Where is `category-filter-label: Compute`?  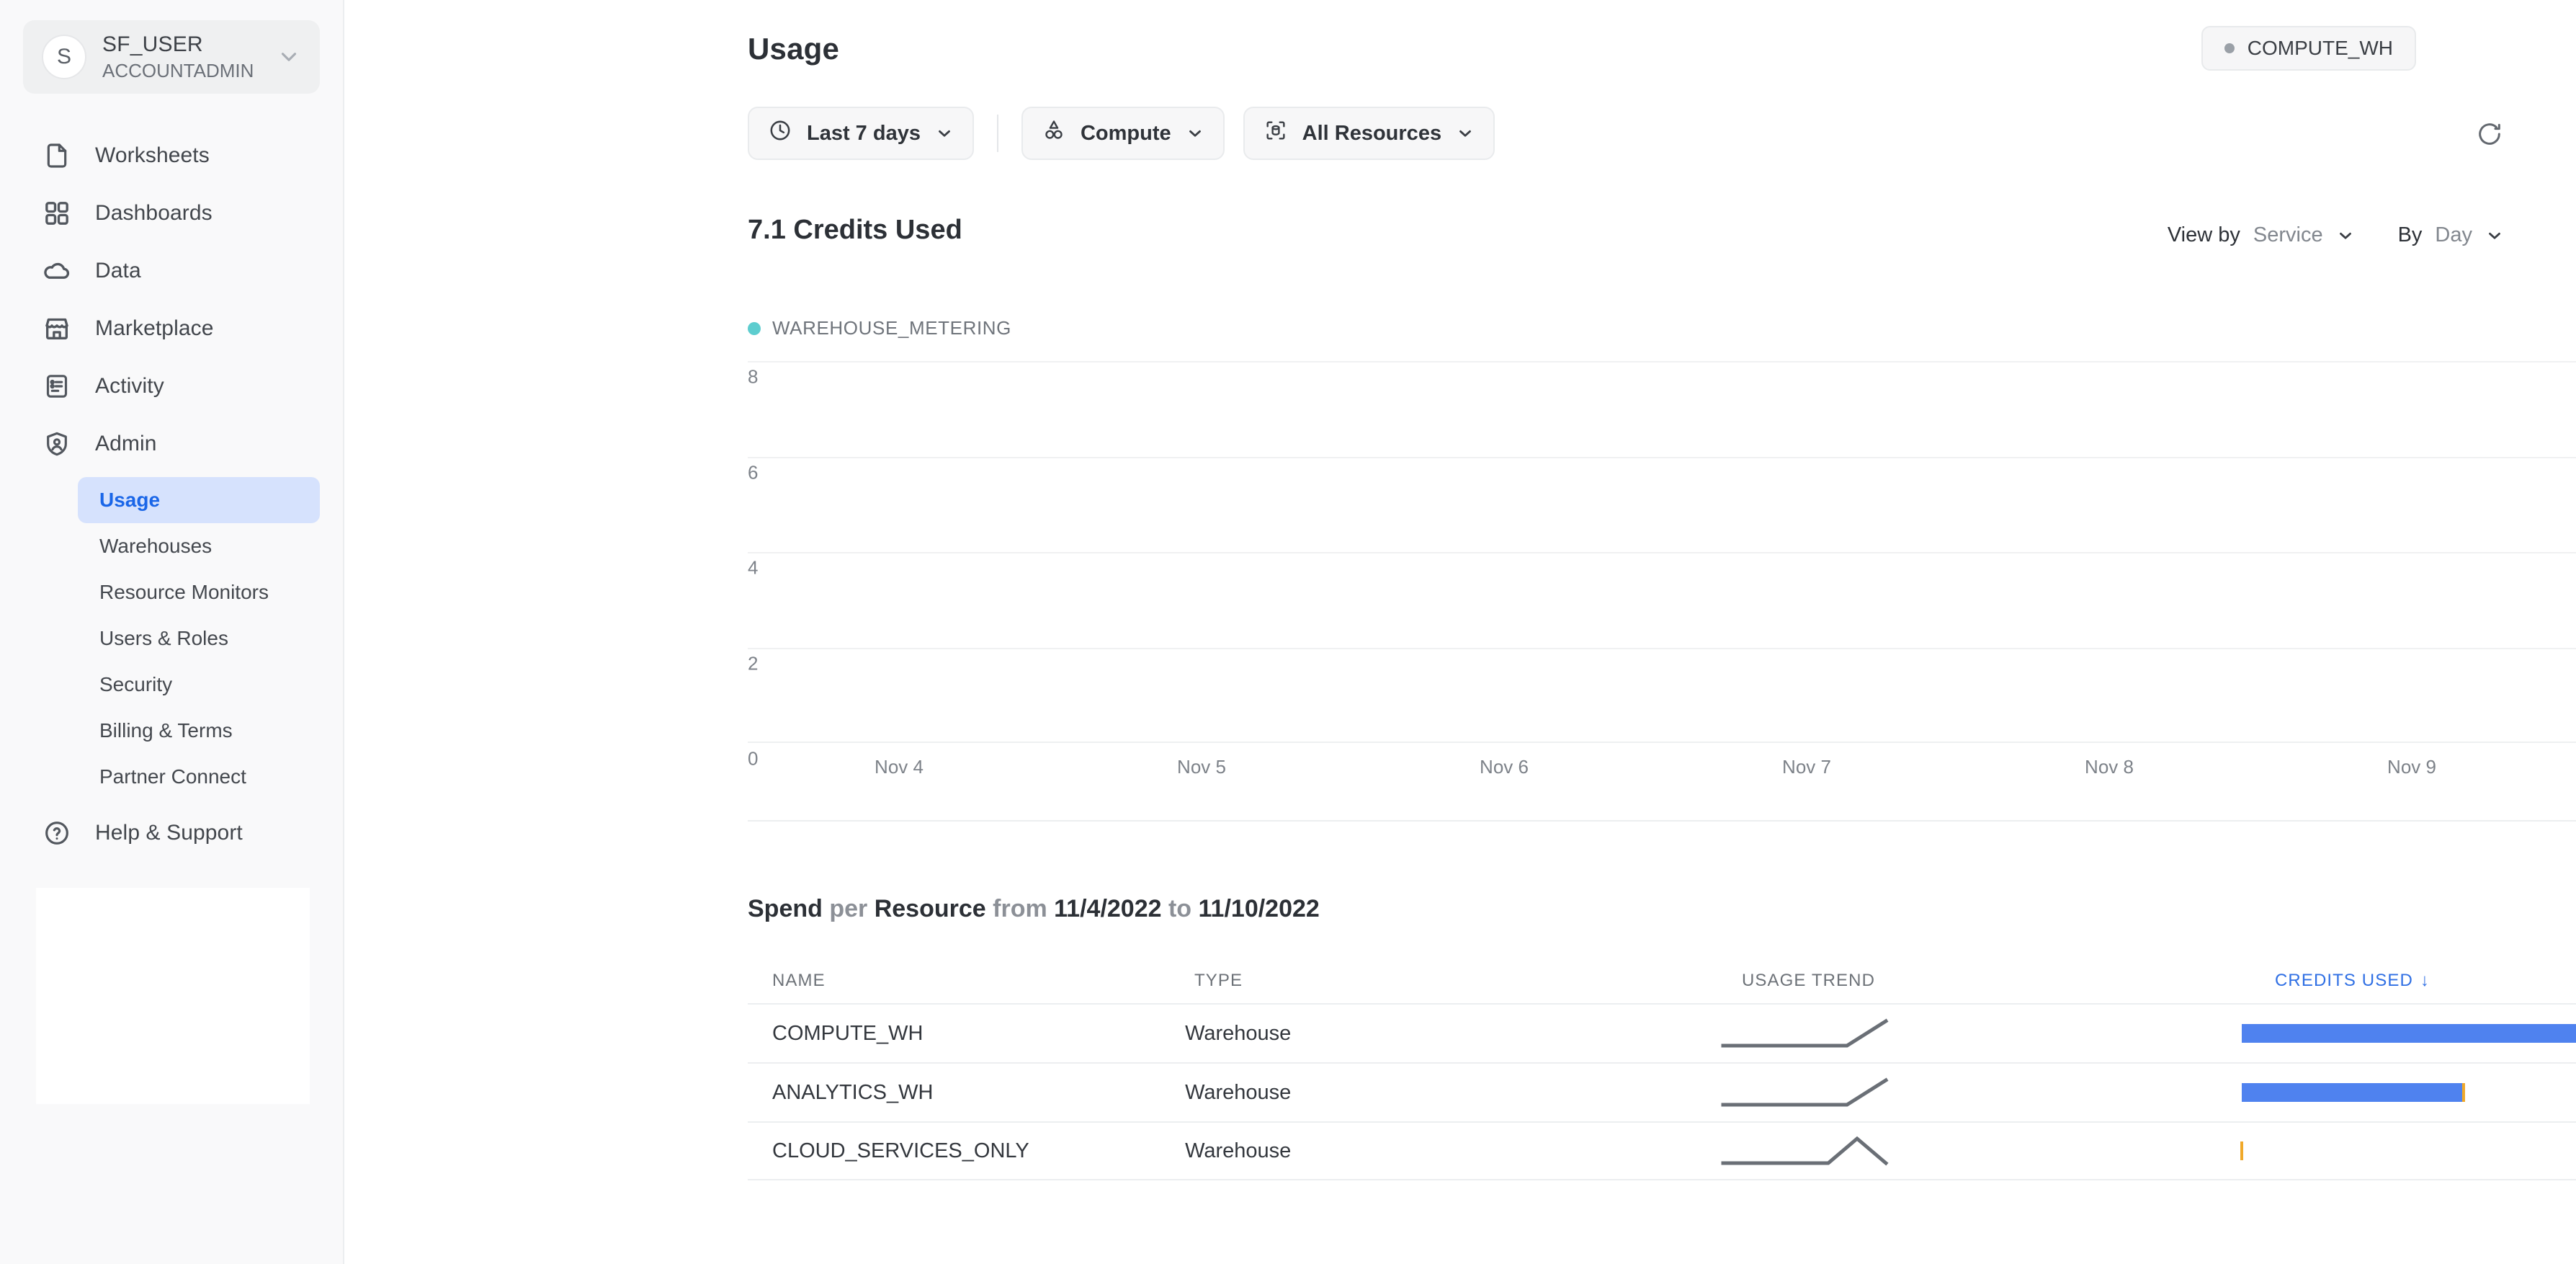
category-filter-label: Compute is located at coordinates (1125, 133).